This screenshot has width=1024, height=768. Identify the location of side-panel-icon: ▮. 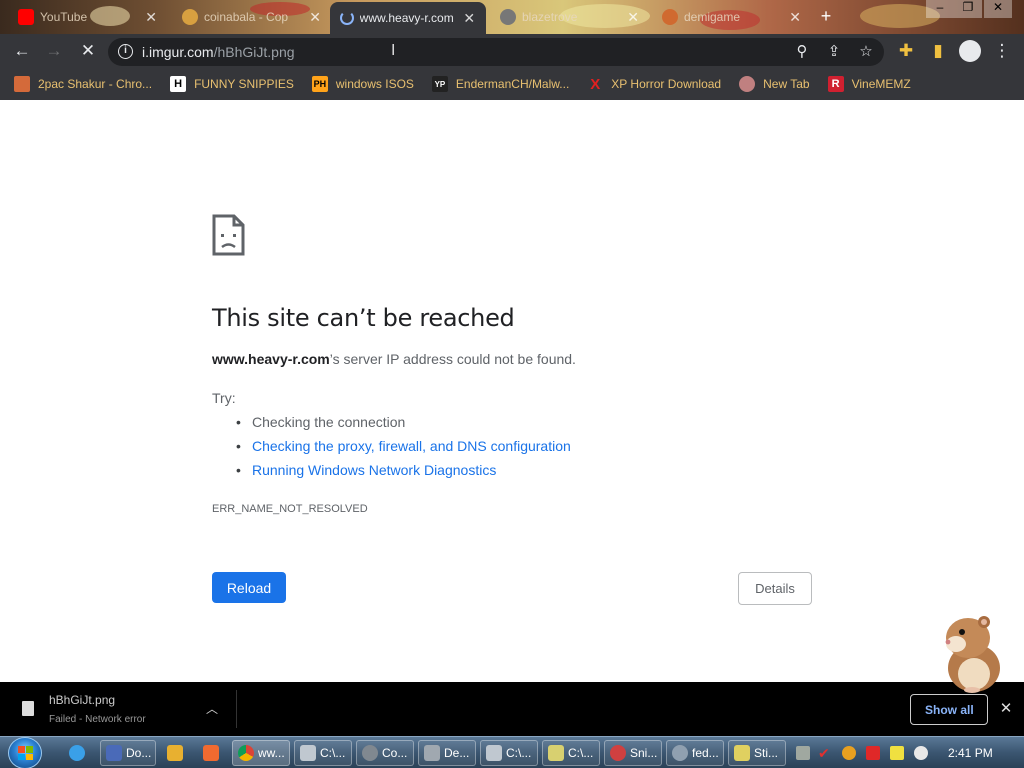
(938, 51).